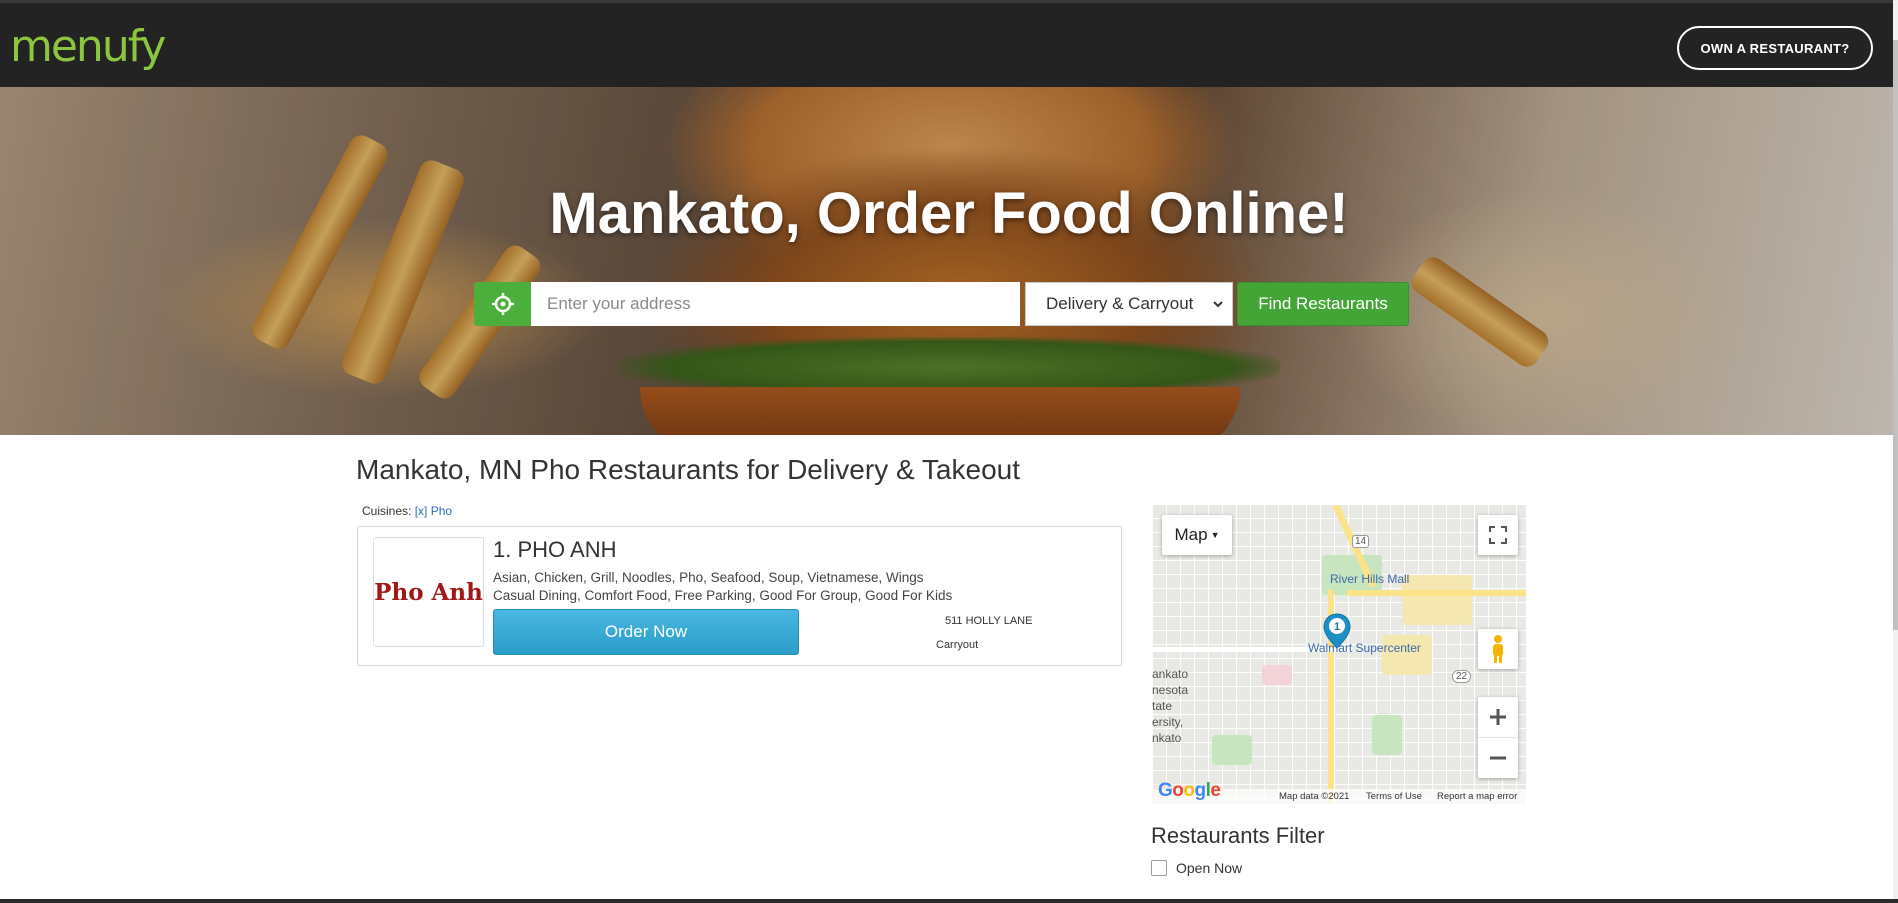  What do you see at coordinates (949, 43) in the screenshot?
I see `top-nav-bar: menufy OWN A RESTAURANT?` at bounding box center [949, 43].